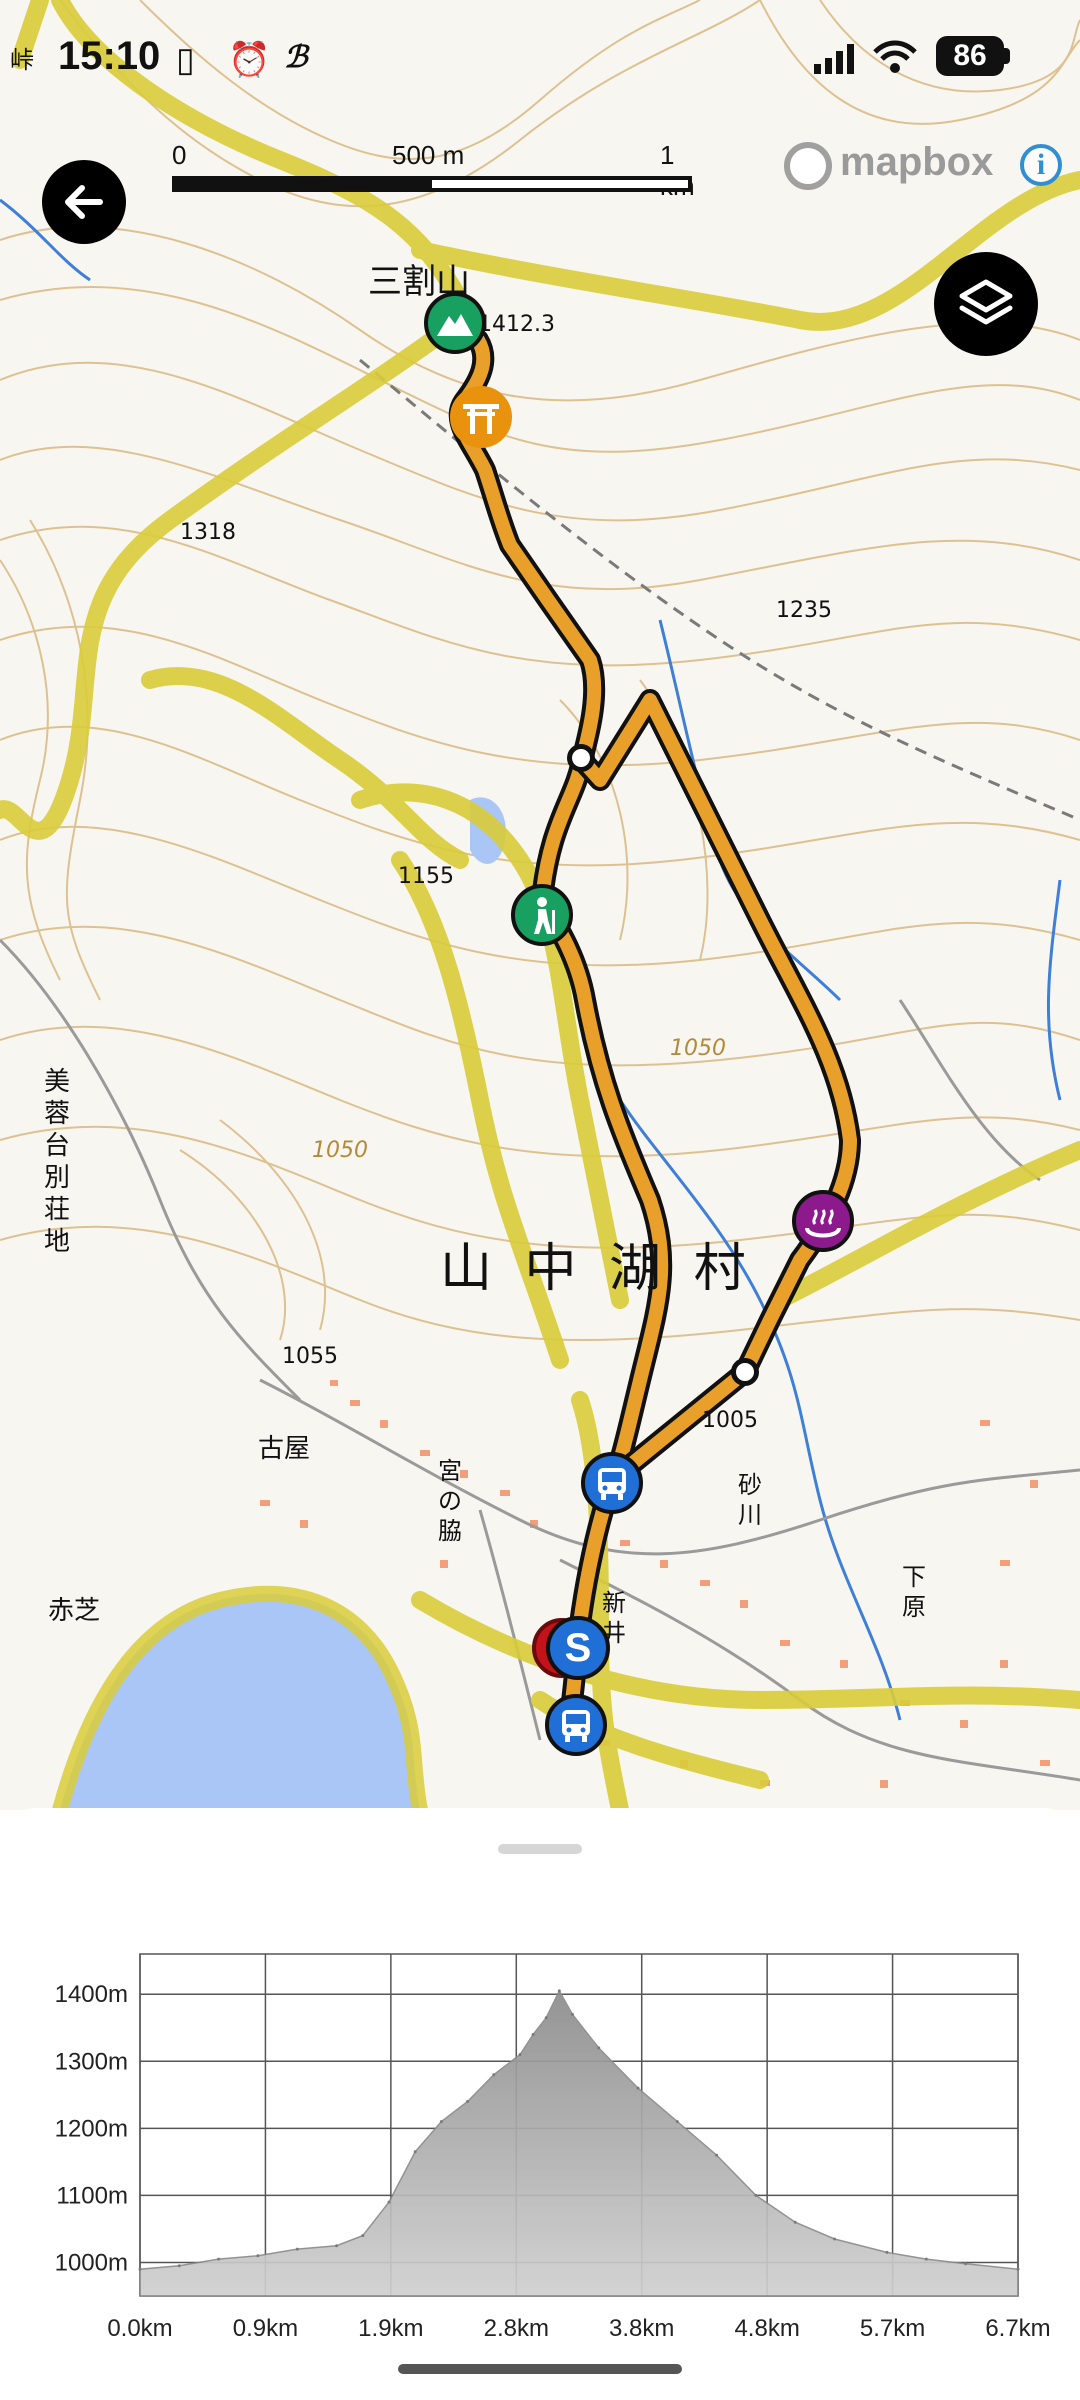  I want to click on layers-button, so click(986, 304).